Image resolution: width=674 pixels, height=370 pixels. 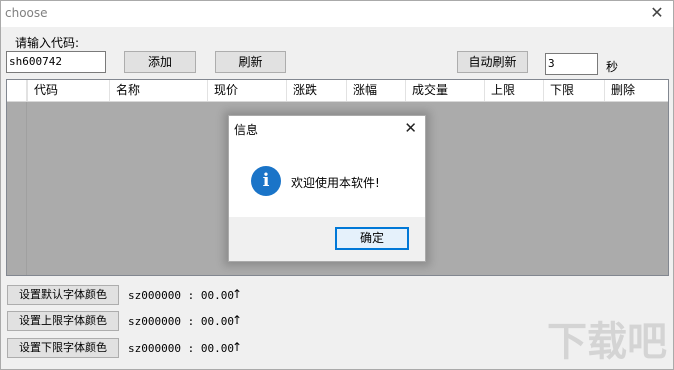 What do you see at coordinates (160, 62) in the screenshot?
I see `add-button: 添加` at bounding box center [160, 62].